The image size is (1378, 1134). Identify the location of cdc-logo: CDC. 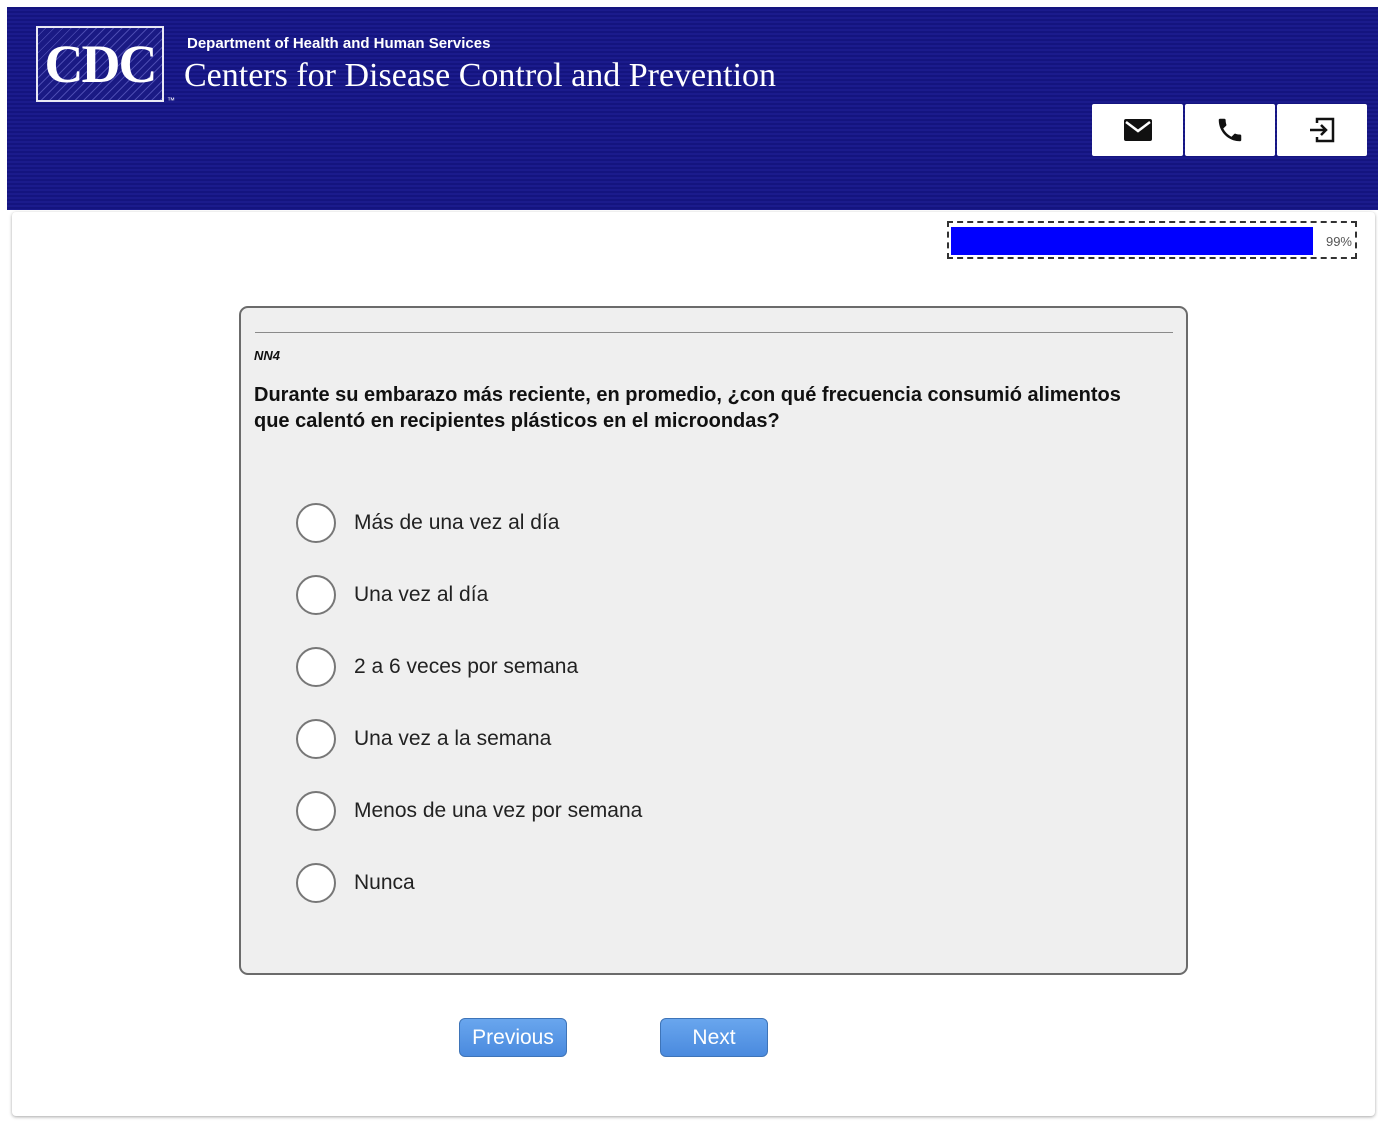
(100, 64).